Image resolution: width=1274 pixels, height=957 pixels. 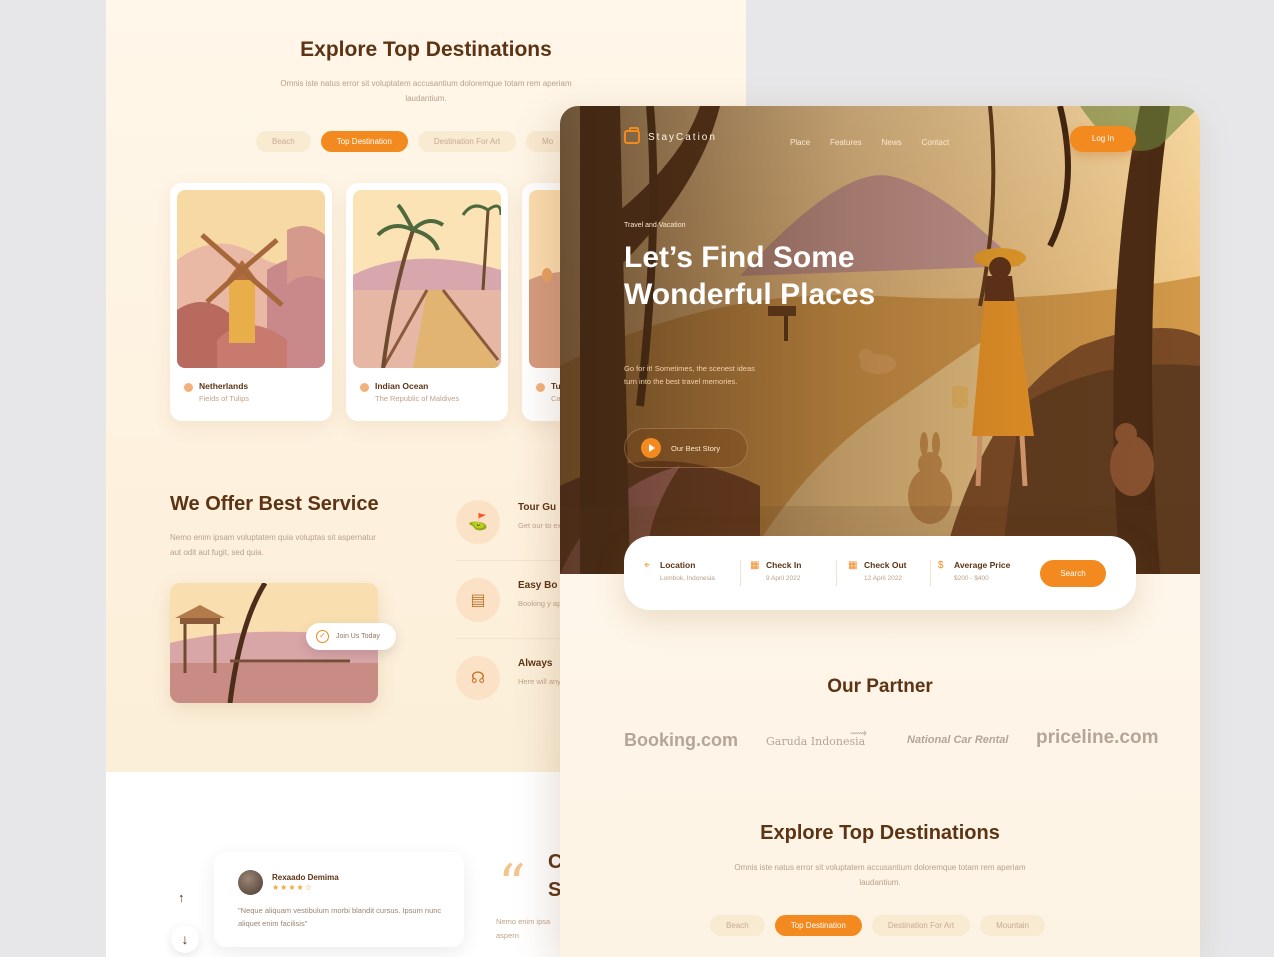 What do you see at coordinates (478, 522) in the screenshot?
I see `map-icon: ⛳` at bounding box center [478, 522].